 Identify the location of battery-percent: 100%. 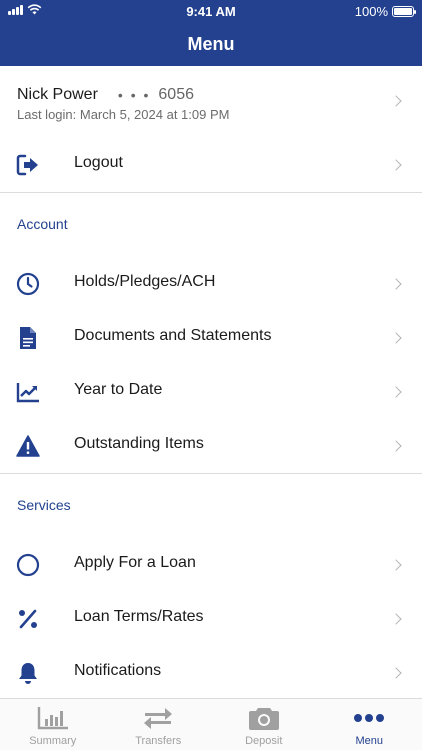
(371, 11).